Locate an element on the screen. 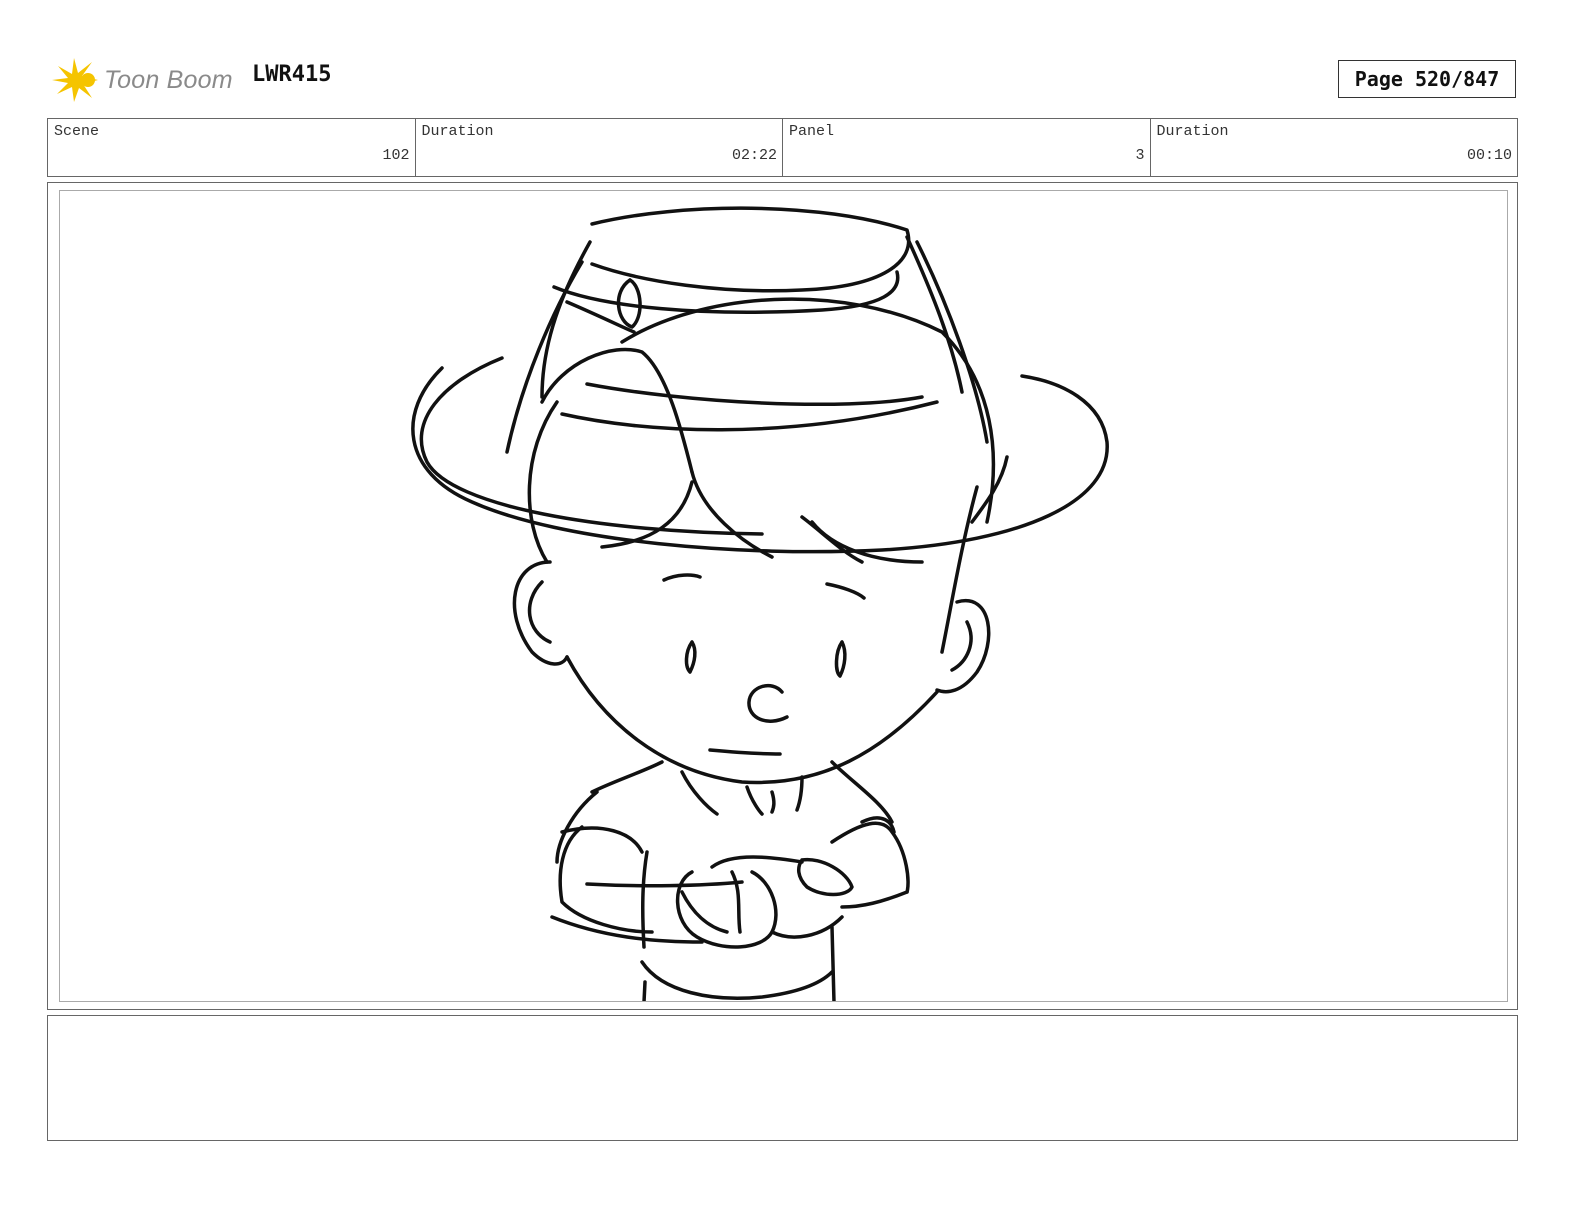 The width and height of the screenshot is (1584, 1224). scene-duration-value: 02:22 is located at coordinates (754, 155).